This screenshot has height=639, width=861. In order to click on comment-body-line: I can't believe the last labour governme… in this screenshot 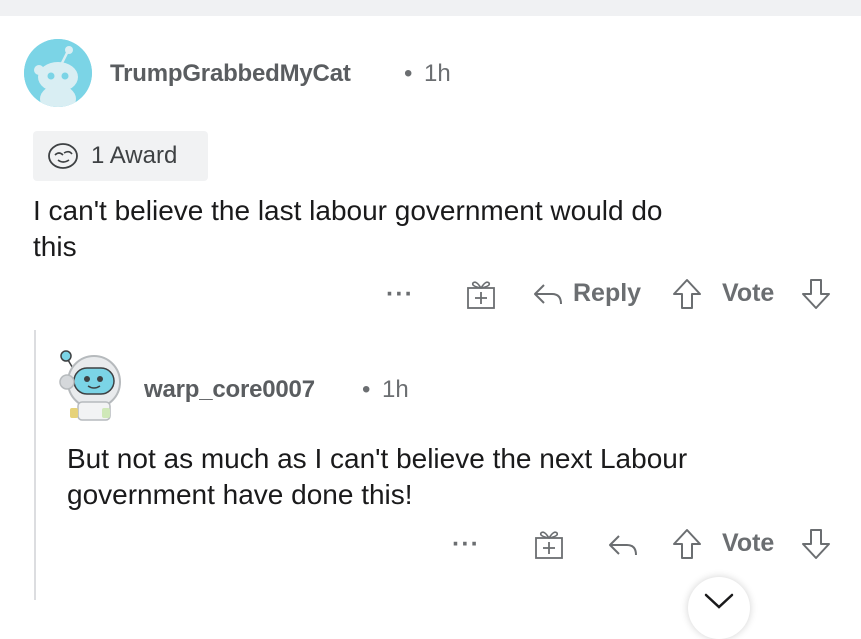, I will do `click(348, 210)`.